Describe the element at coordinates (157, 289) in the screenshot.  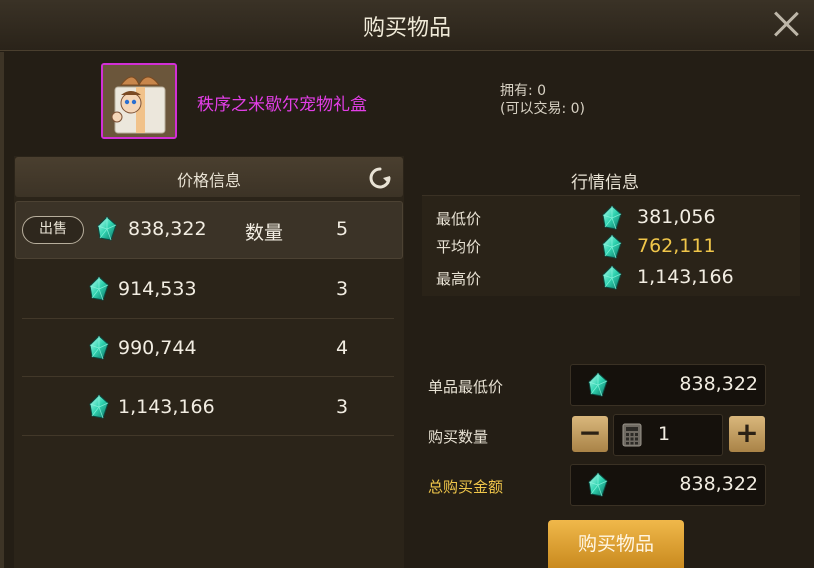
I see `listing-price: 914,533` at that location.